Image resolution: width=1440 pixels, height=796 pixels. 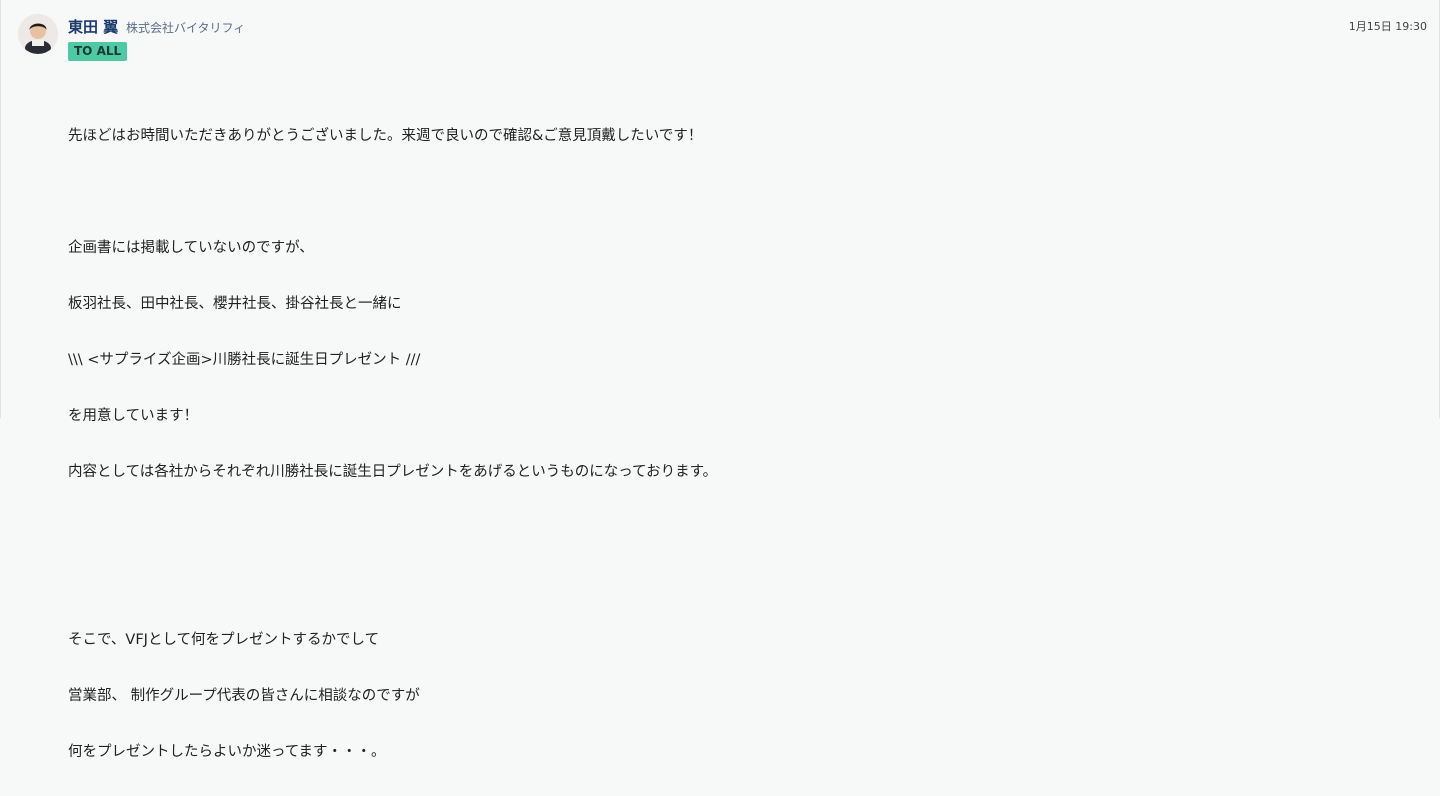 I want to click on message-line: そこで、VFJとして何をプレゼントするかでして, so click(x=224, y=640).